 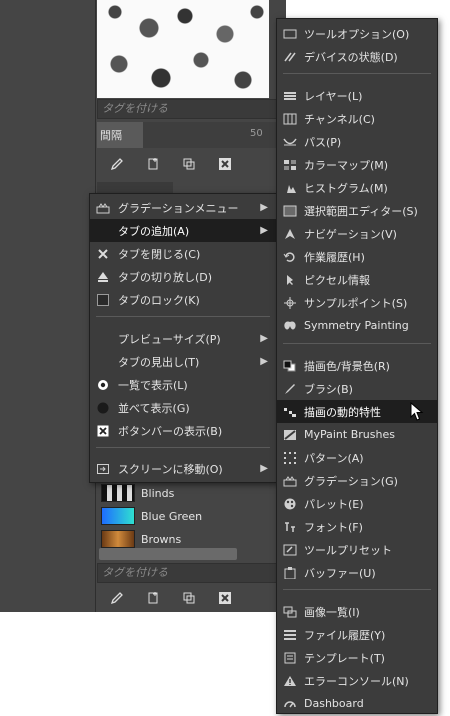 What do you see at coordinates (290, 119) in the screenshot?
I see `channels-icon` at bounding box center [290, 119].